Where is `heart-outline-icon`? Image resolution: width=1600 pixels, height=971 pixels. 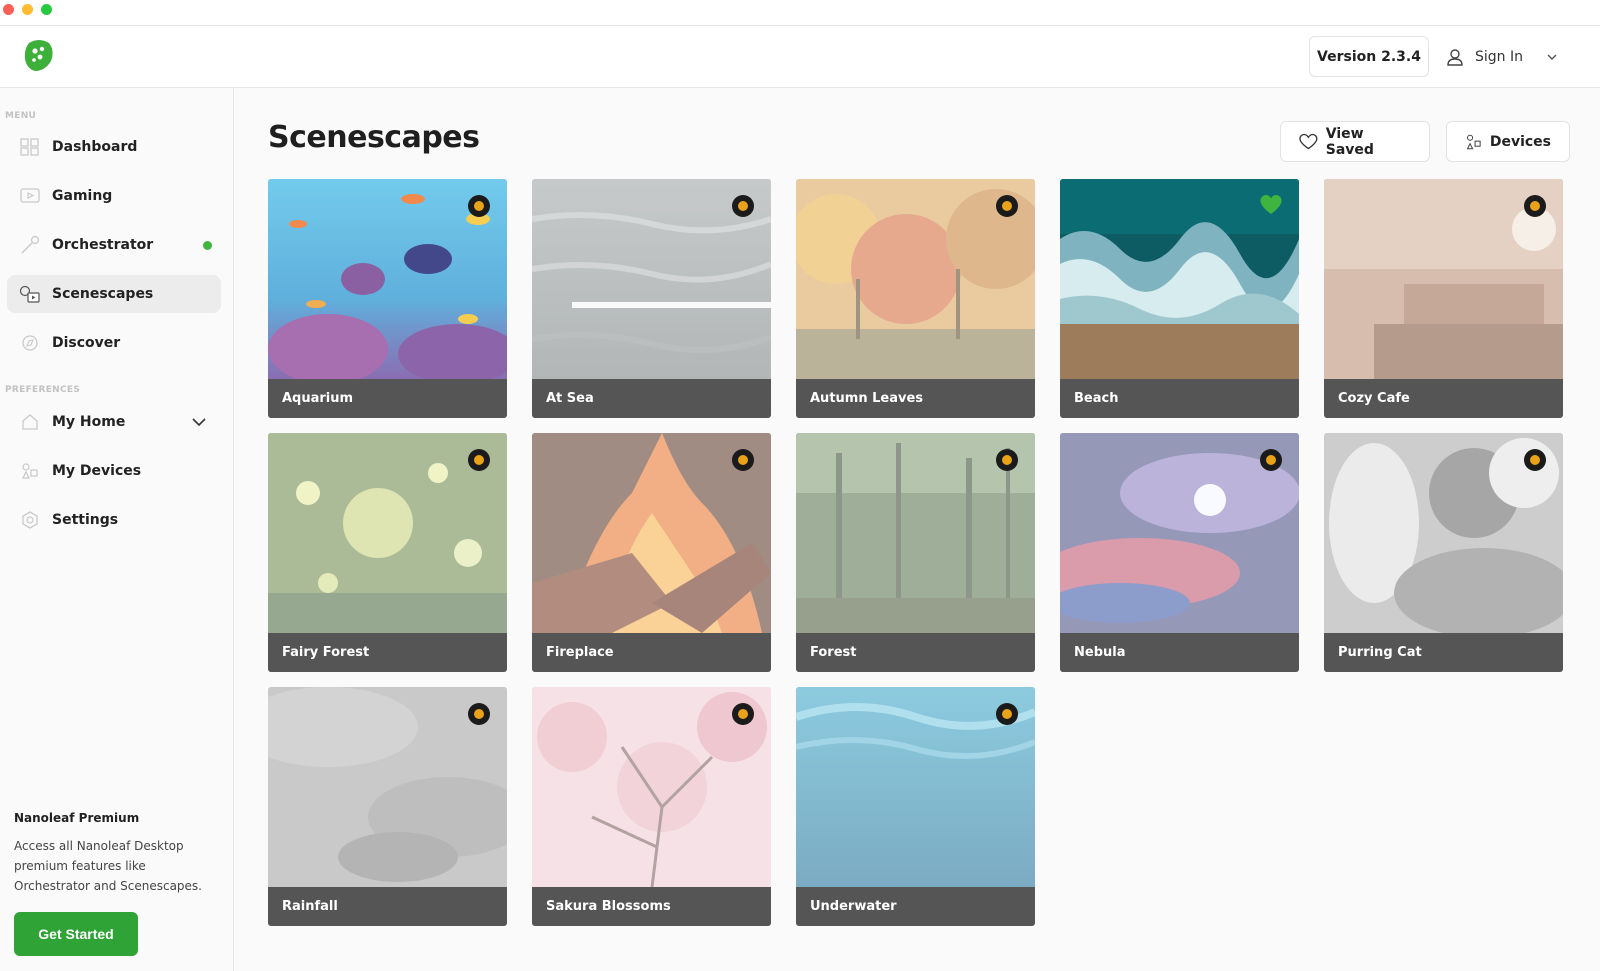 heart-outline-icon is located at coordinates (1308, 141).